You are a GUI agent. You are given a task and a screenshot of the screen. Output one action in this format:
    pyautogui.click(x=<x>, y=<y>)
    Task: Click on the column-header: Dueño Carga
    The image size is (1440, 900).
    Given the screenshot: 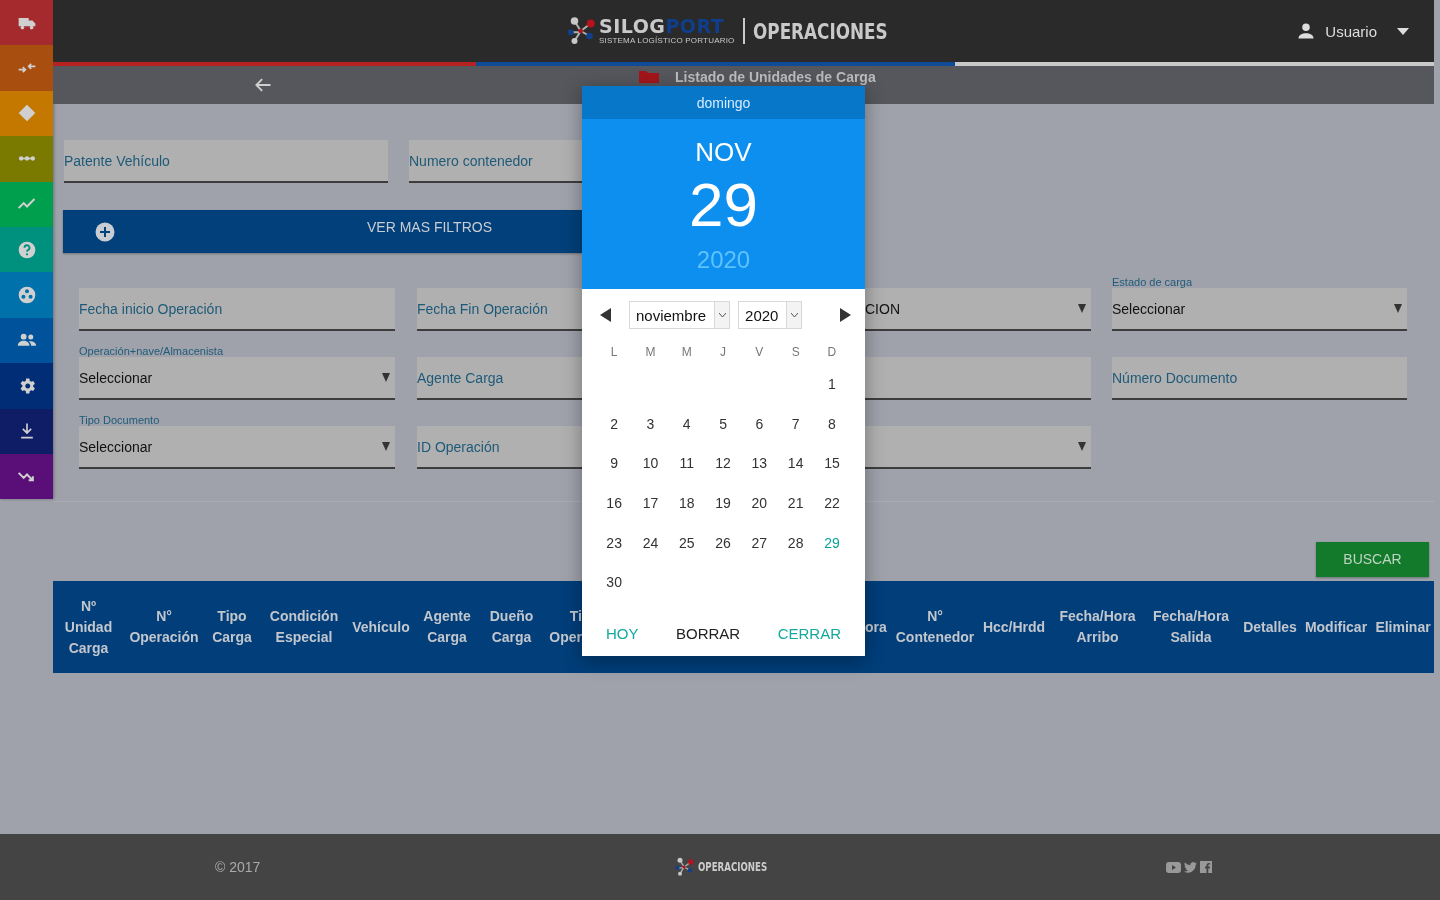 What is the action you would take?
    pyautogui.click(x=511, y=627)
    